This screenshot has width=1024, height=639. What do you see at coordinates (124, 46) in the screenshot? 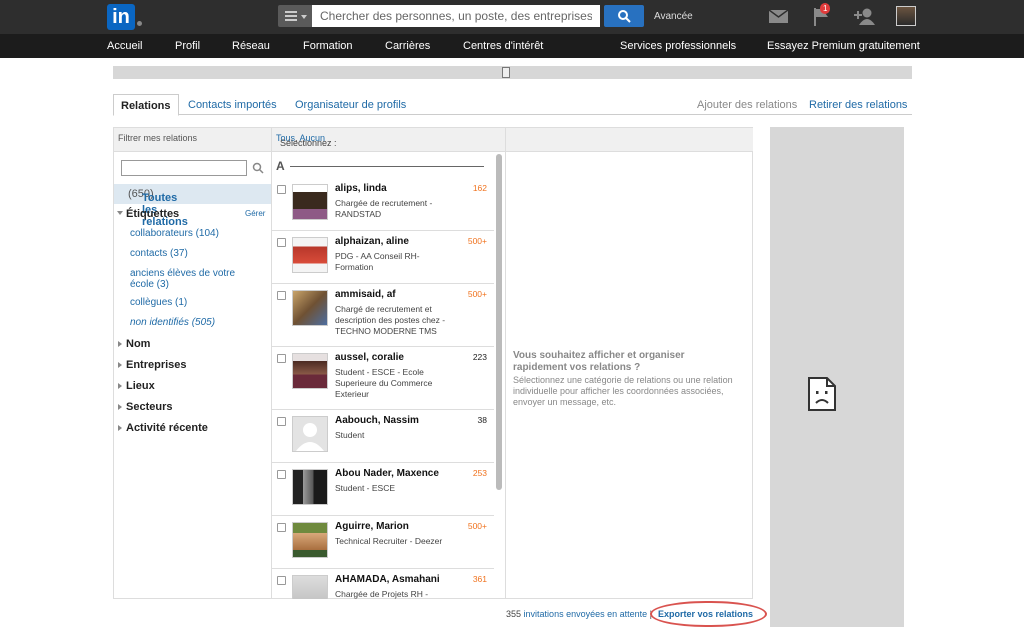
I see `nav-item-home: Accueil` at bounding box center [124, 46].